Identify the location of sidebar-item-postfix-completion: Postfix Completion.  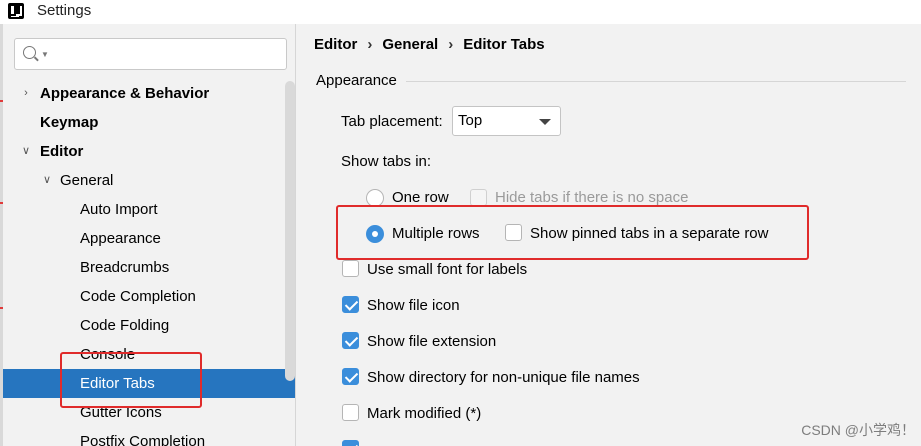
(149, 436).